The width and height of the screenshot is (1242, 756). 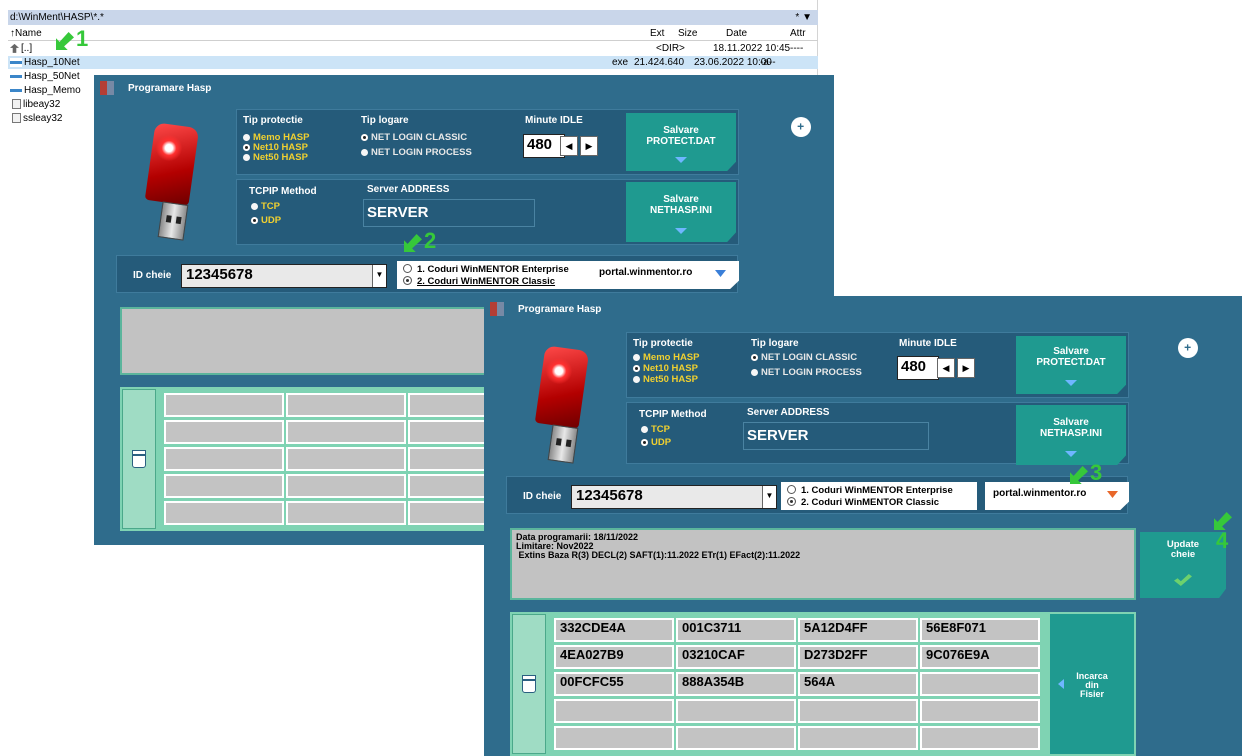 What do you see at coordinates (1061, 684) in the screenshot?
I see `arrow-left-icon` at bounding box center [1061, 684].